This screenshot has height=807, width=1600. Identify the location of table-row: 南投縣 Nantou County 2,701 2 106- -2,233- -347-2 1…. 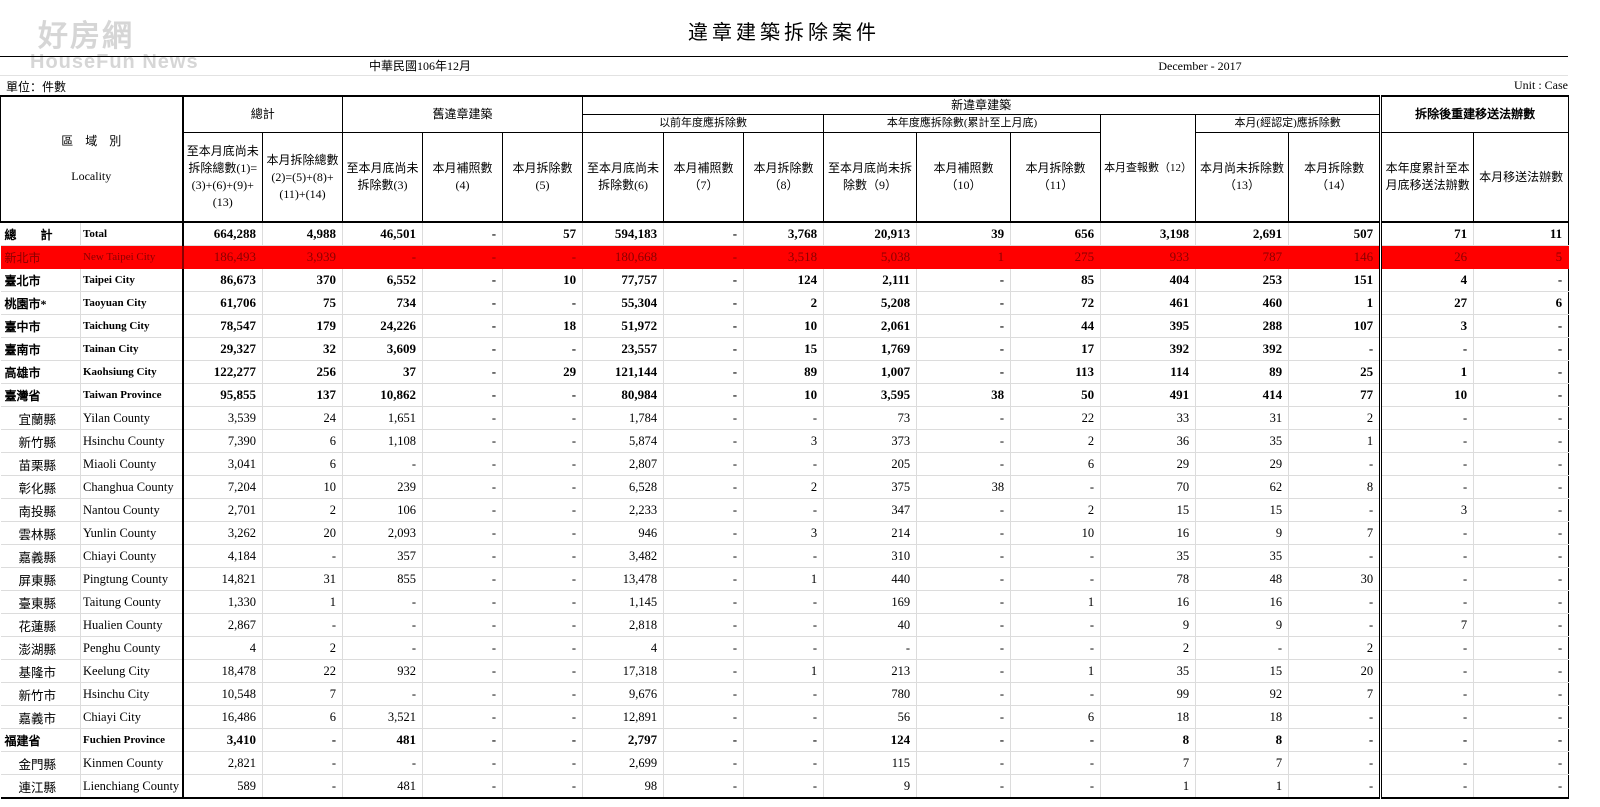
(785, 510).